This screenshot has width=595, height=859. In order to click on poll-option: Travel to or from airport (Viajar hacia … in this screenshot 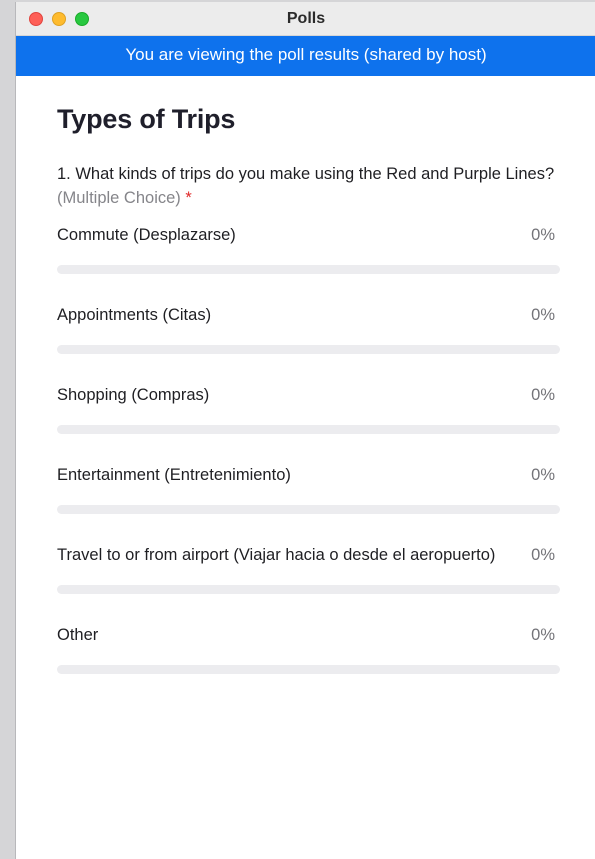, I will do `click(308, 568)`.